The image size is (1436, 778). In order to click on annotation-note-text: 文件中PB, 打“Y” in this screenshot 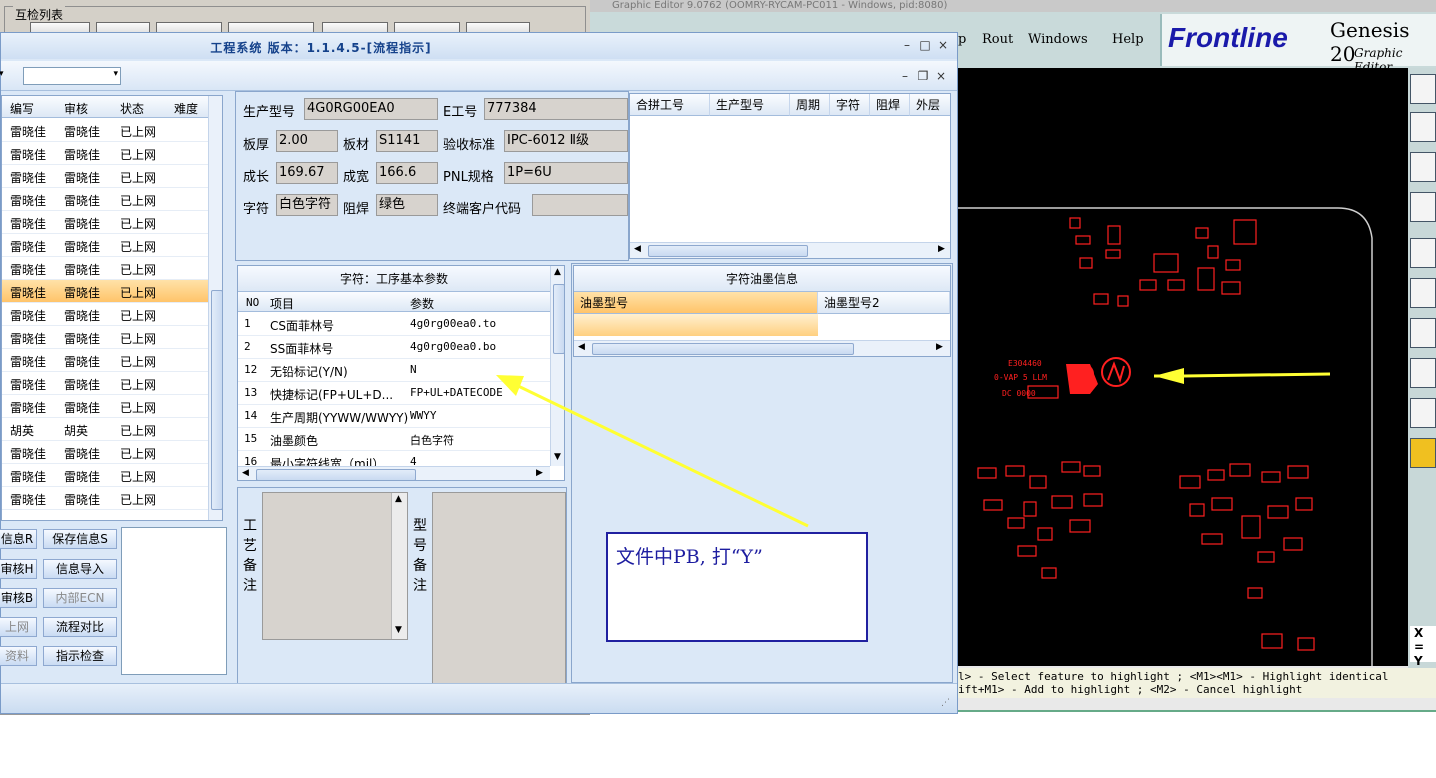, I will do `click(689, 557)`.